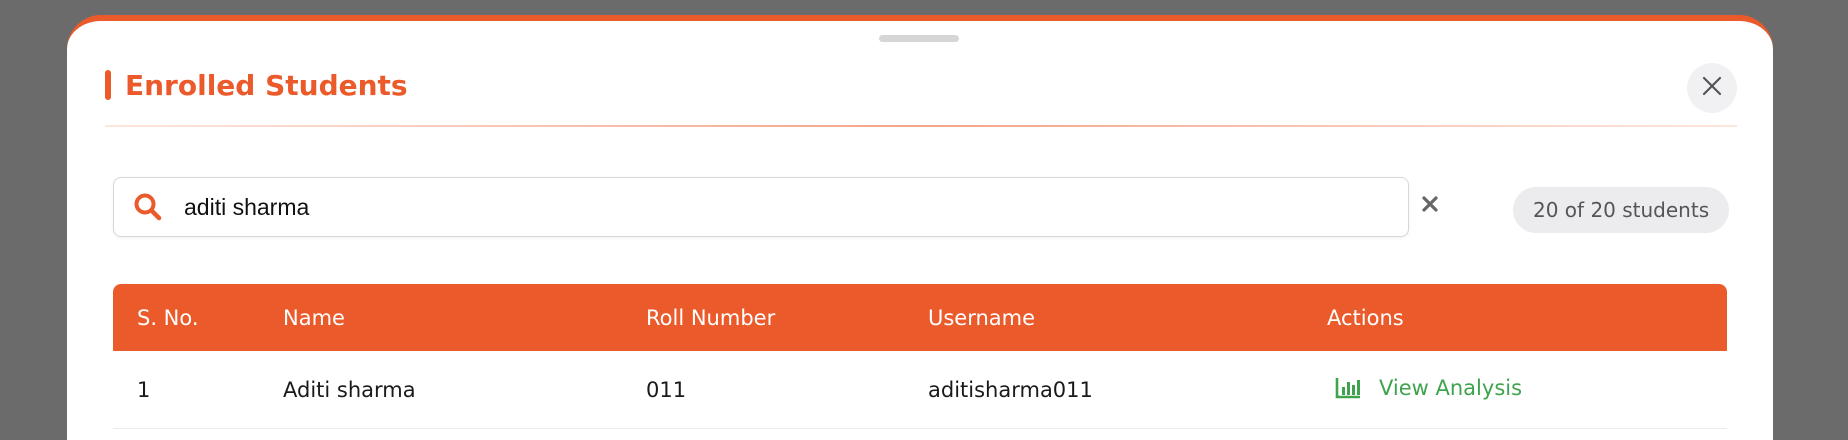  I want to click on clear-search-button, so click(1430, 206).